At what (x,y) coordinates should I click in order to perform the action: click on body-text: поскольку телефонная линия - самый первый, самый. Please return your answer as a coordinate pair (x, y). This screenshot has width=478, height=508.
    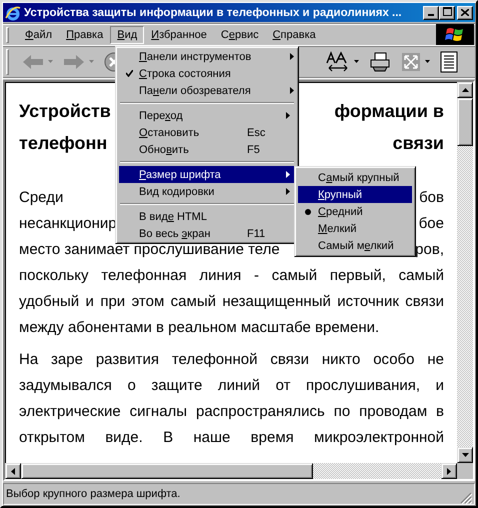
    Looking at the image, I should click on (231, 276).